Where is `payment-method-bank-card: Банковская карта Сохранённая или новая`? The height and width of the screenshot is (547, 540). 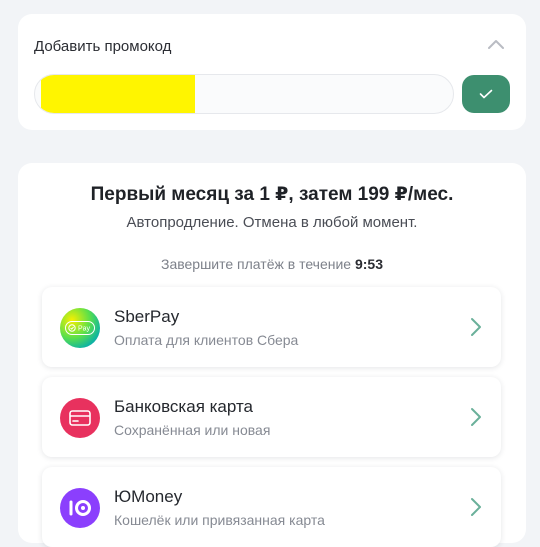
payment-method-bank-card: Банковская карта Сохранённая или новая is located at coordinates (271, 417).